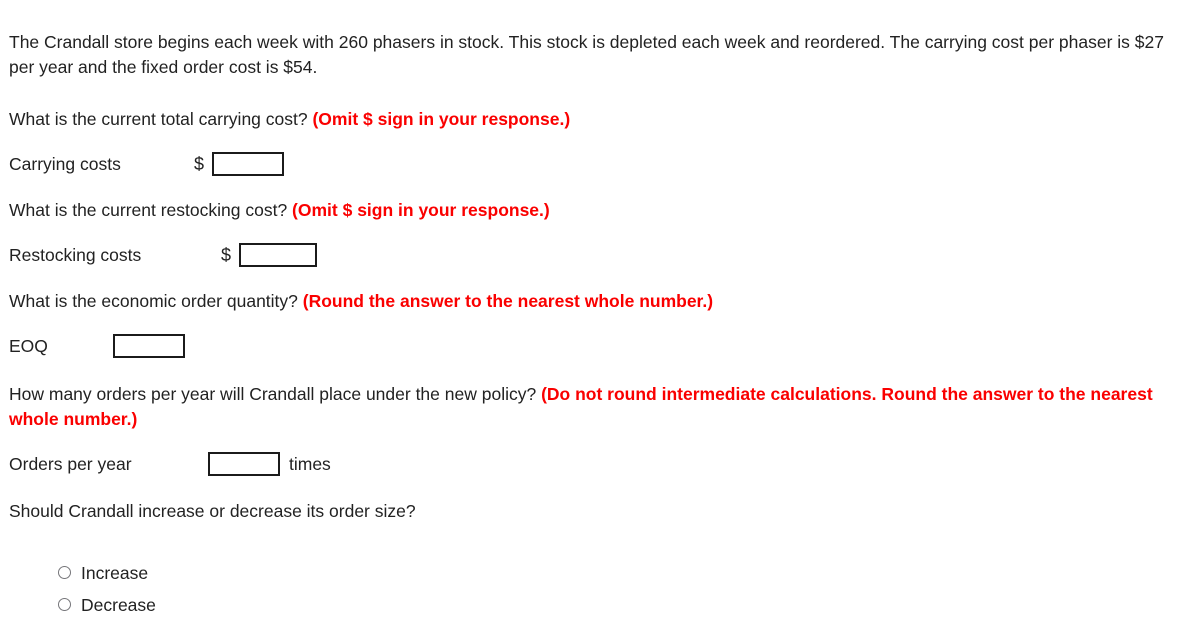 The height and width of the screenshot is (625, 1200). What do you see at coordinates (604, 588) in the screenshot?
I see `order-size-choice-group: Increase Decrease` at bounding box center [604, 588].